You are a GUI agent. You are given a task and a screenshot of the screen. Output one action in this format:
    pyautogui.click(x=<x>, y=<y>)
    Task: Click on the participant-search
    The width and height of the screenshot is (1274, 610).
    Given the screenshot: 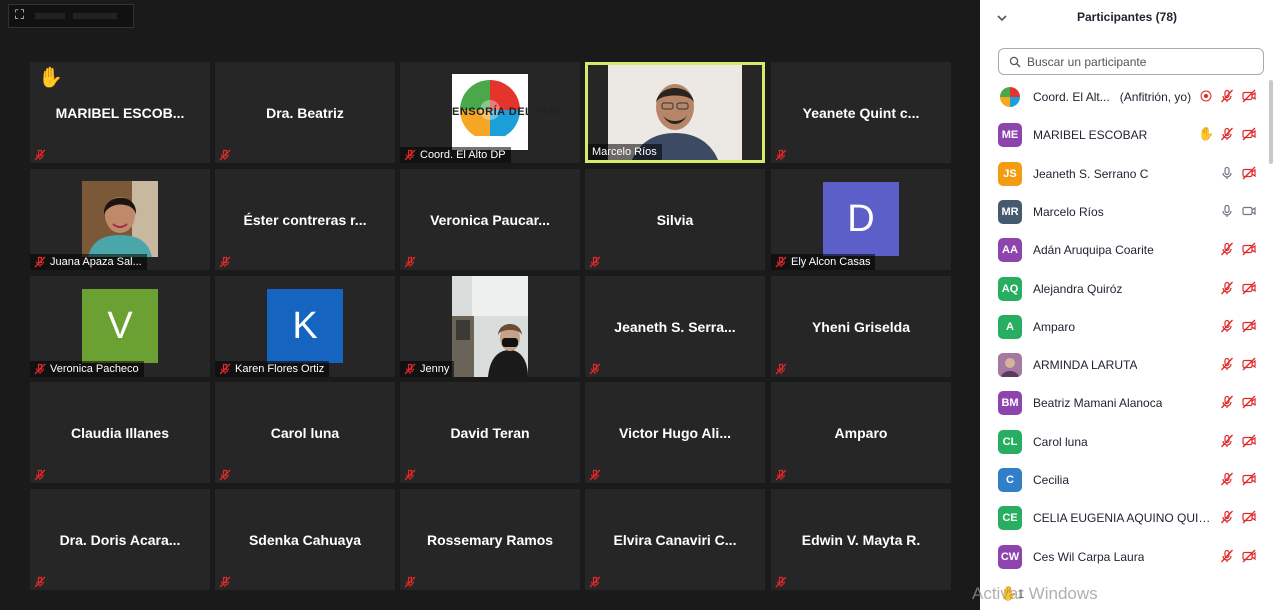 What is the action you would take?
    pyautogui.click(x=1131, y=61)
    